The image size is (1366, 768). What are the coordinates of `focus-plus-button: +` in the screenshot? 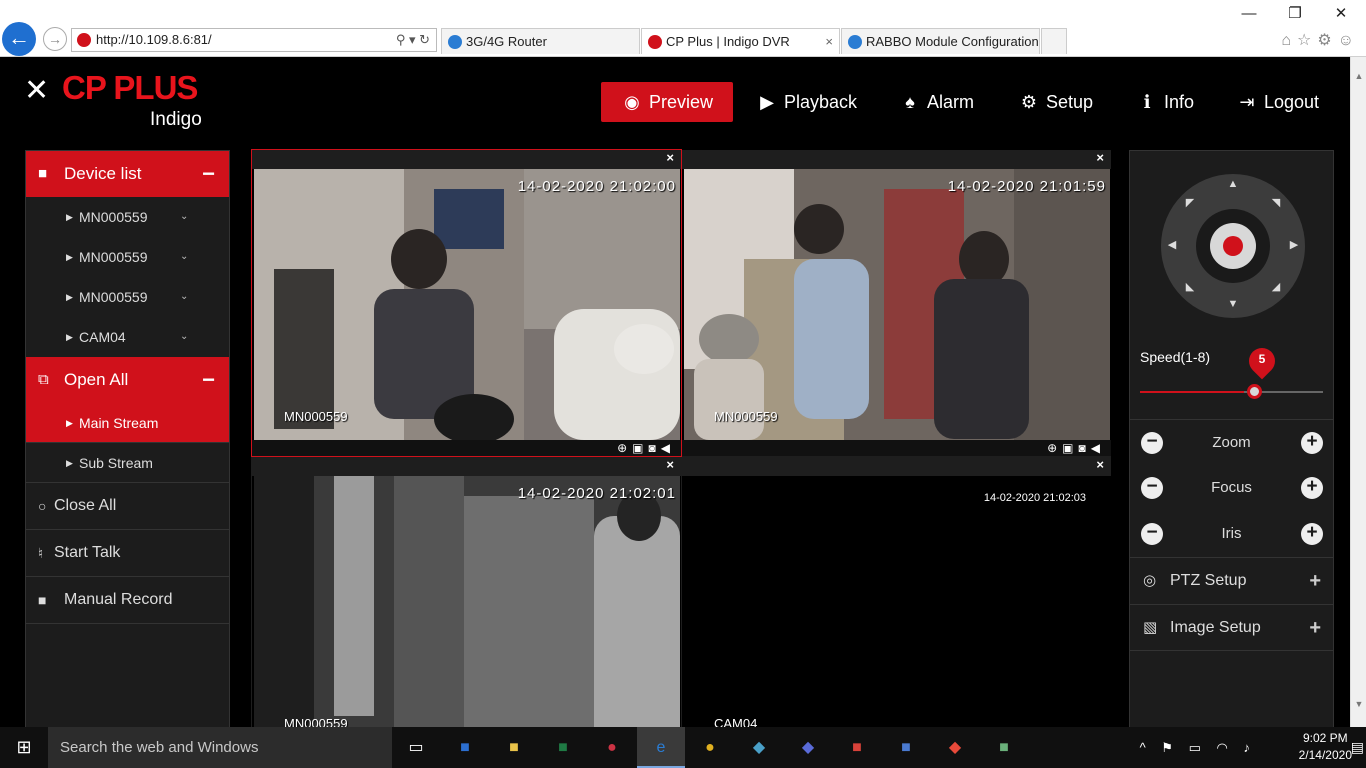 It's located at (1312, 488).